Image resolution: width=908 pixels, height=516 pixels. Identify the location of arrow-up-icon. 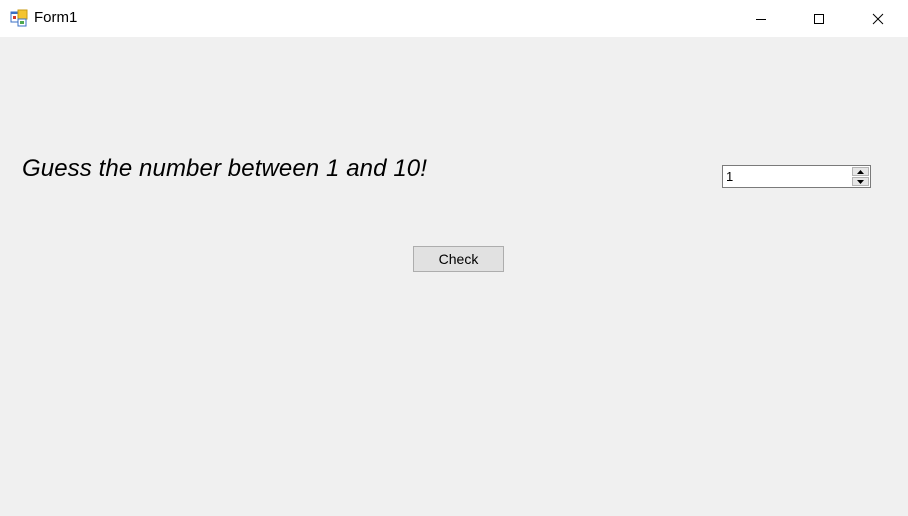
(860, 171).